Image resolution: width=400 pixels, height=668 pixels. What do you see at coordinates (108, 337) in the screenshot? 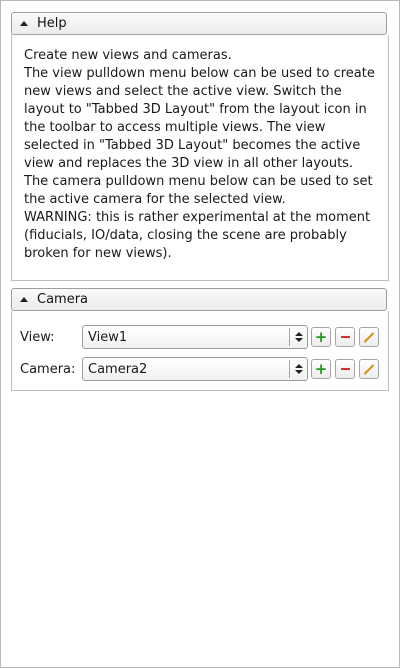
I see `view-select-value: View1` at bounding box center [108, 337].